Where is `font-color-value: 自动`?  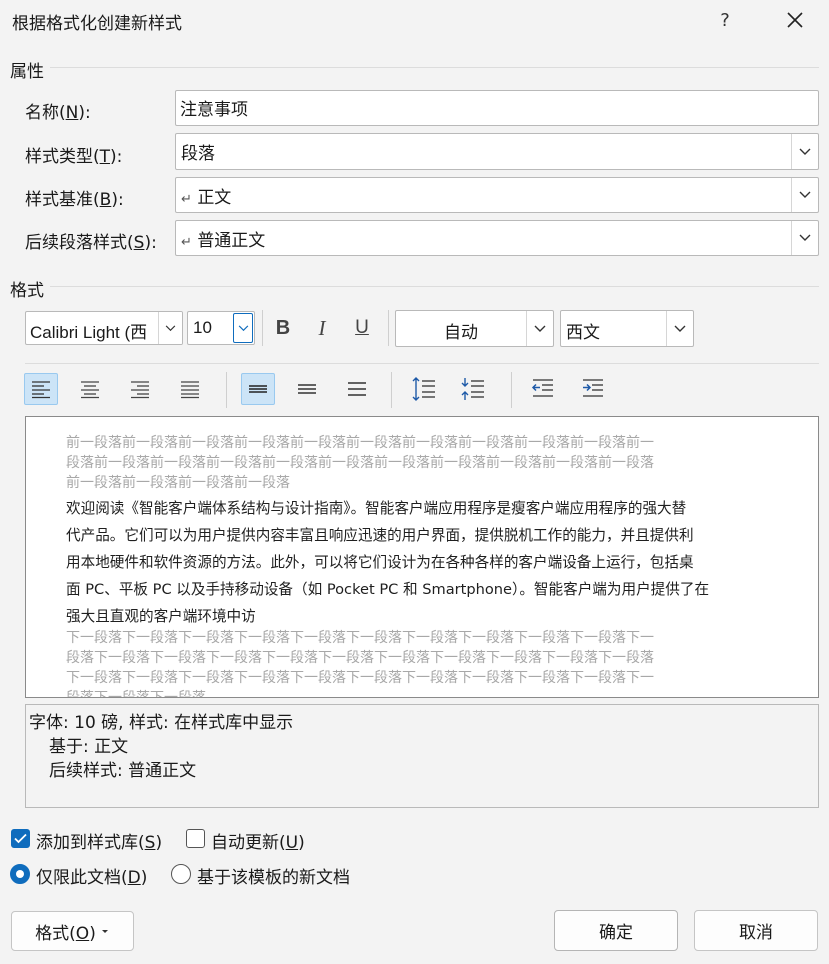 font-color-value: 自动 is located at coordinates (461, 333).